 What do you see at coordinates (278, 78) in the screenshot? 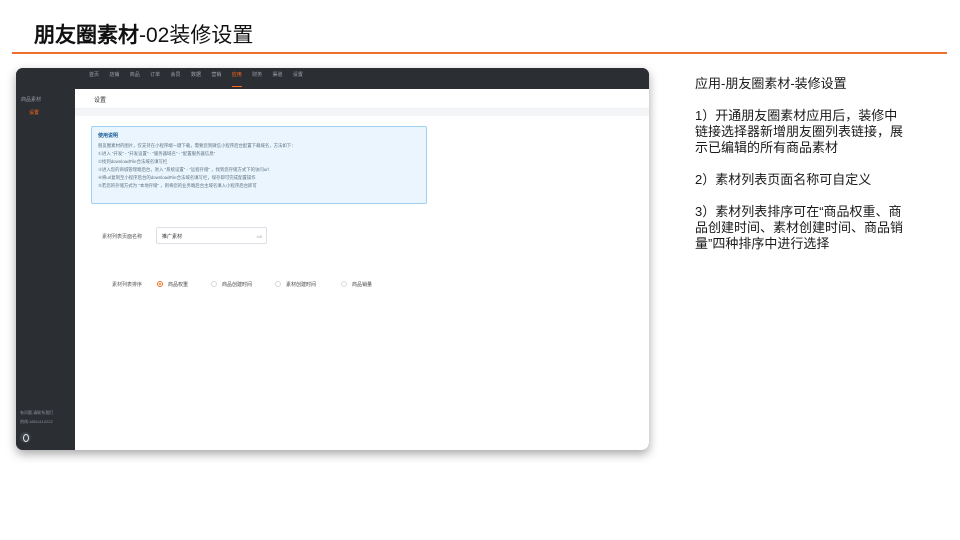
I see `nav-item-channels: 渠道` at bounding box center [278, 78].